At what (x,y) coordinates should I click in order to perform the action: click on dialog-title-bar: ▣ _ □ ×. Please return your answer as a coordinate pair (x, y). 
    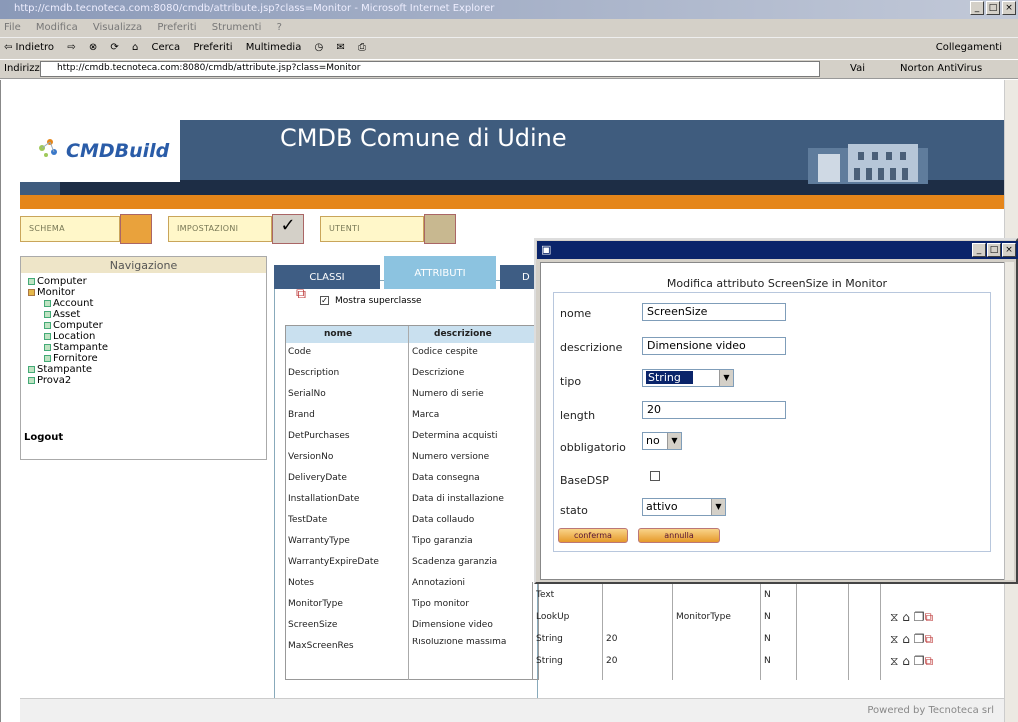
    Looking at the image, I should click on (777, 250).